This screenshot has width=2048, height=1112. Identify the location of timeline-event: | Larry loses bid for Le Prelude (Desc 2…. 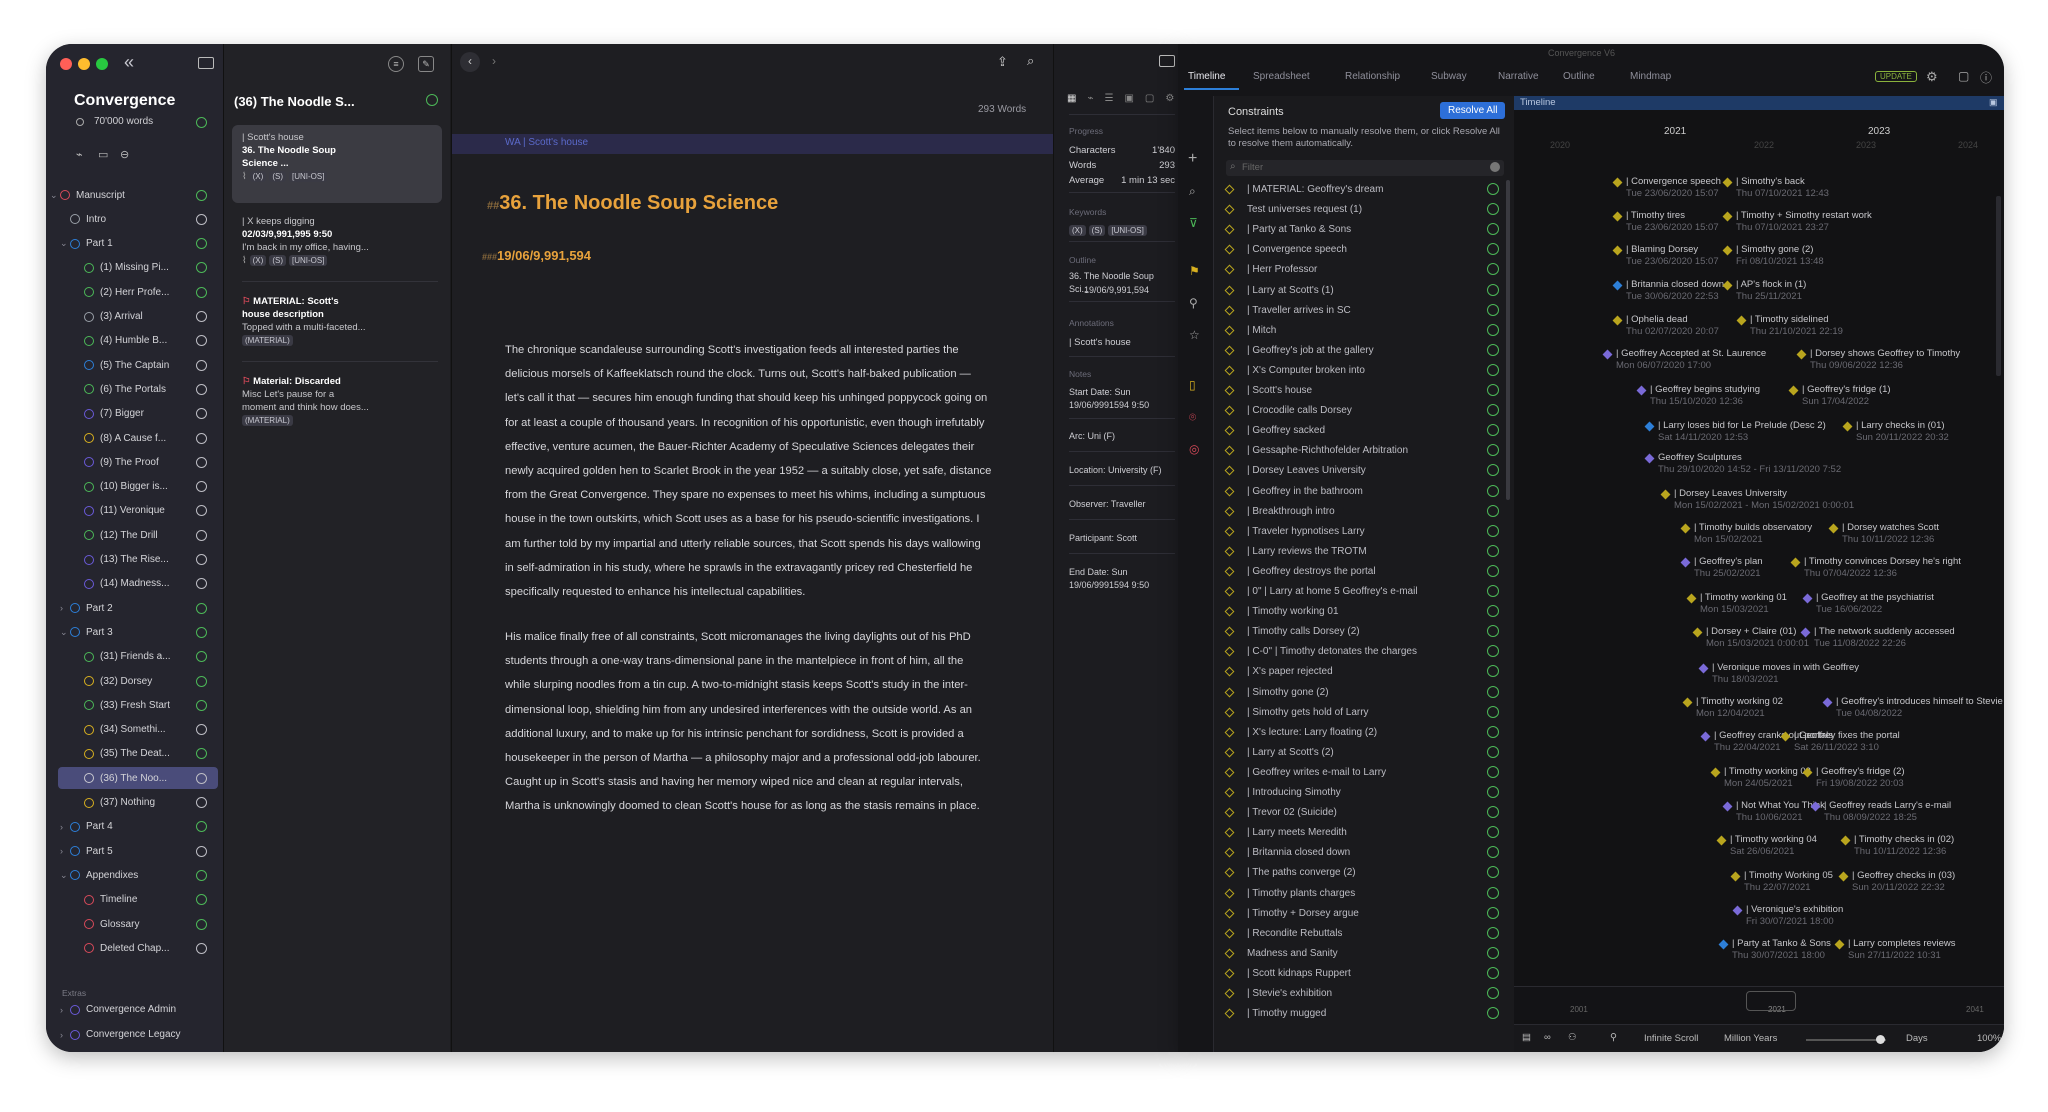
(1735, 432).